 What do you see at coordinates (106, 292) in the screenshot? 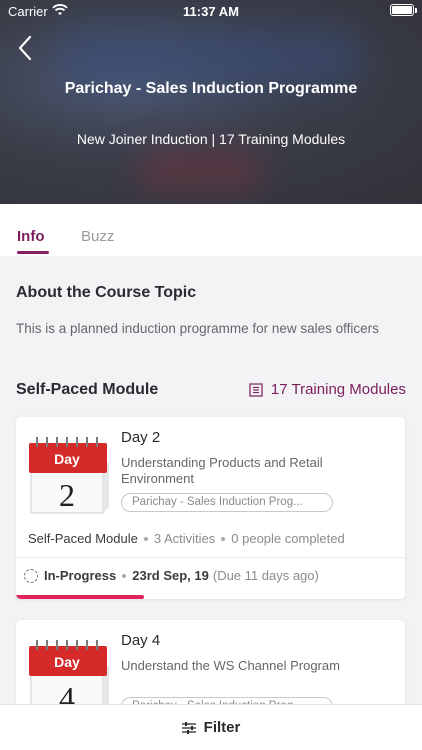
I see `about-heading: About the Course Topic` at bounding box center [106, 292].